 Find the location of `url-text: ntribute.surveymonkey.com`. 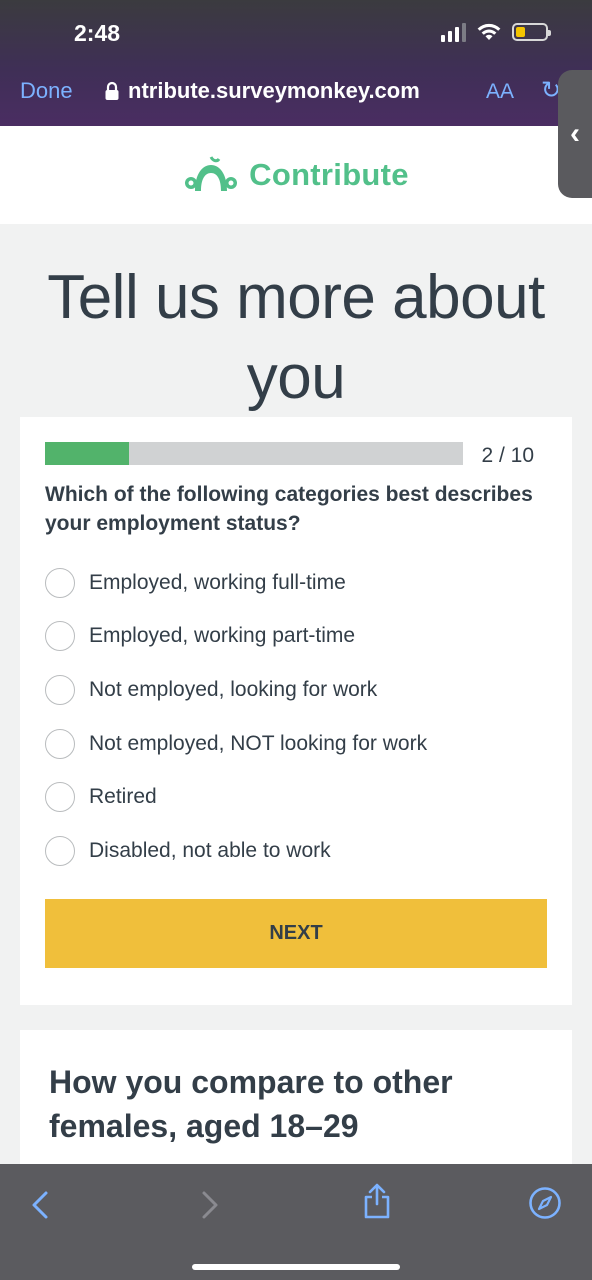

url-text: ntribute.surveymonkey.com is located at coordinates (274, 90).